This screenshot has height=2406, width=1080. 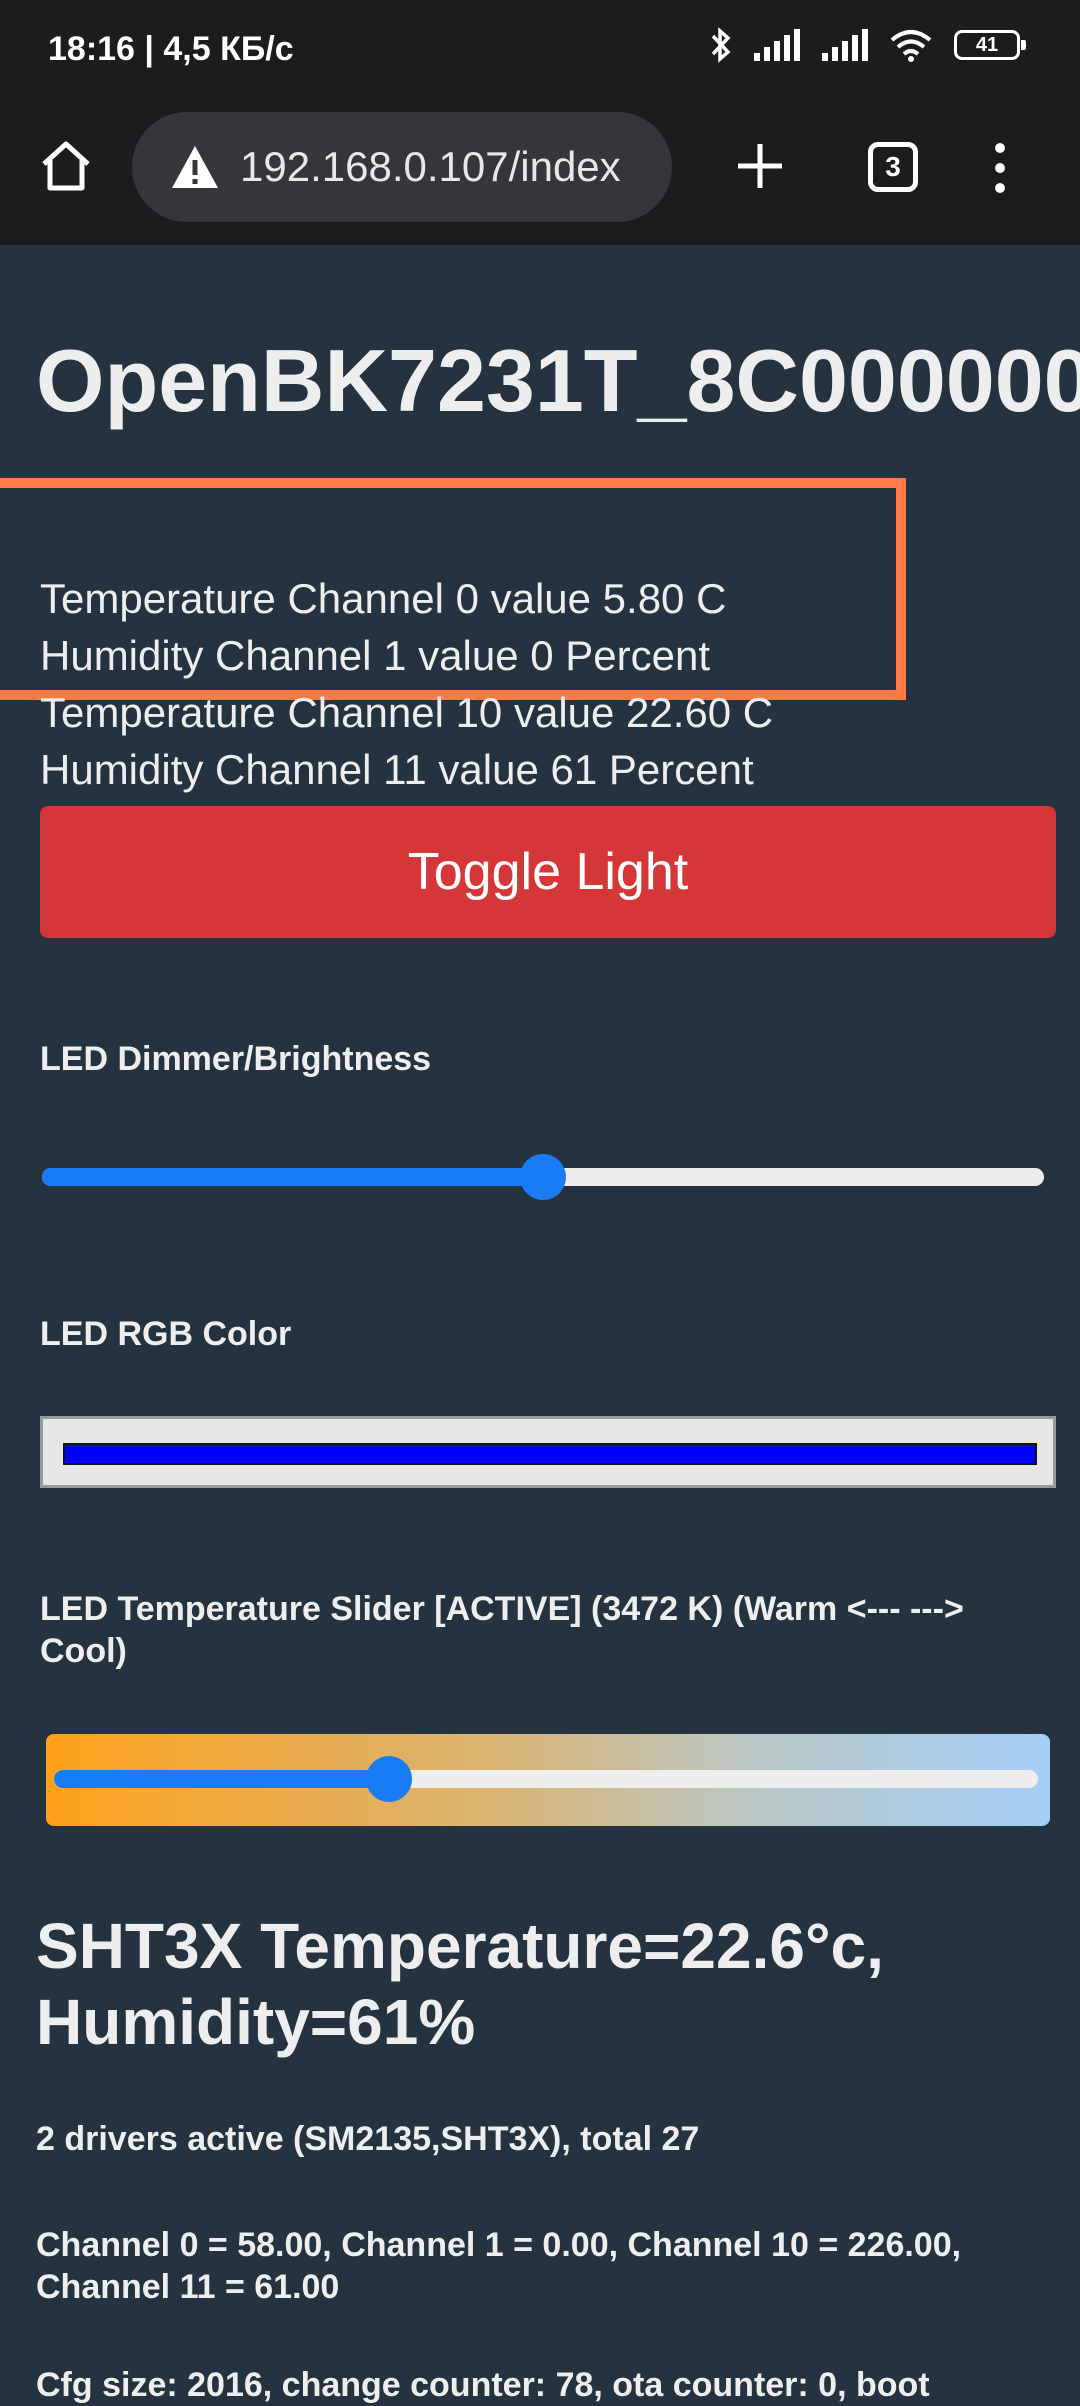 I want to click on bluetooth-icon, so click(x=721, y=45).